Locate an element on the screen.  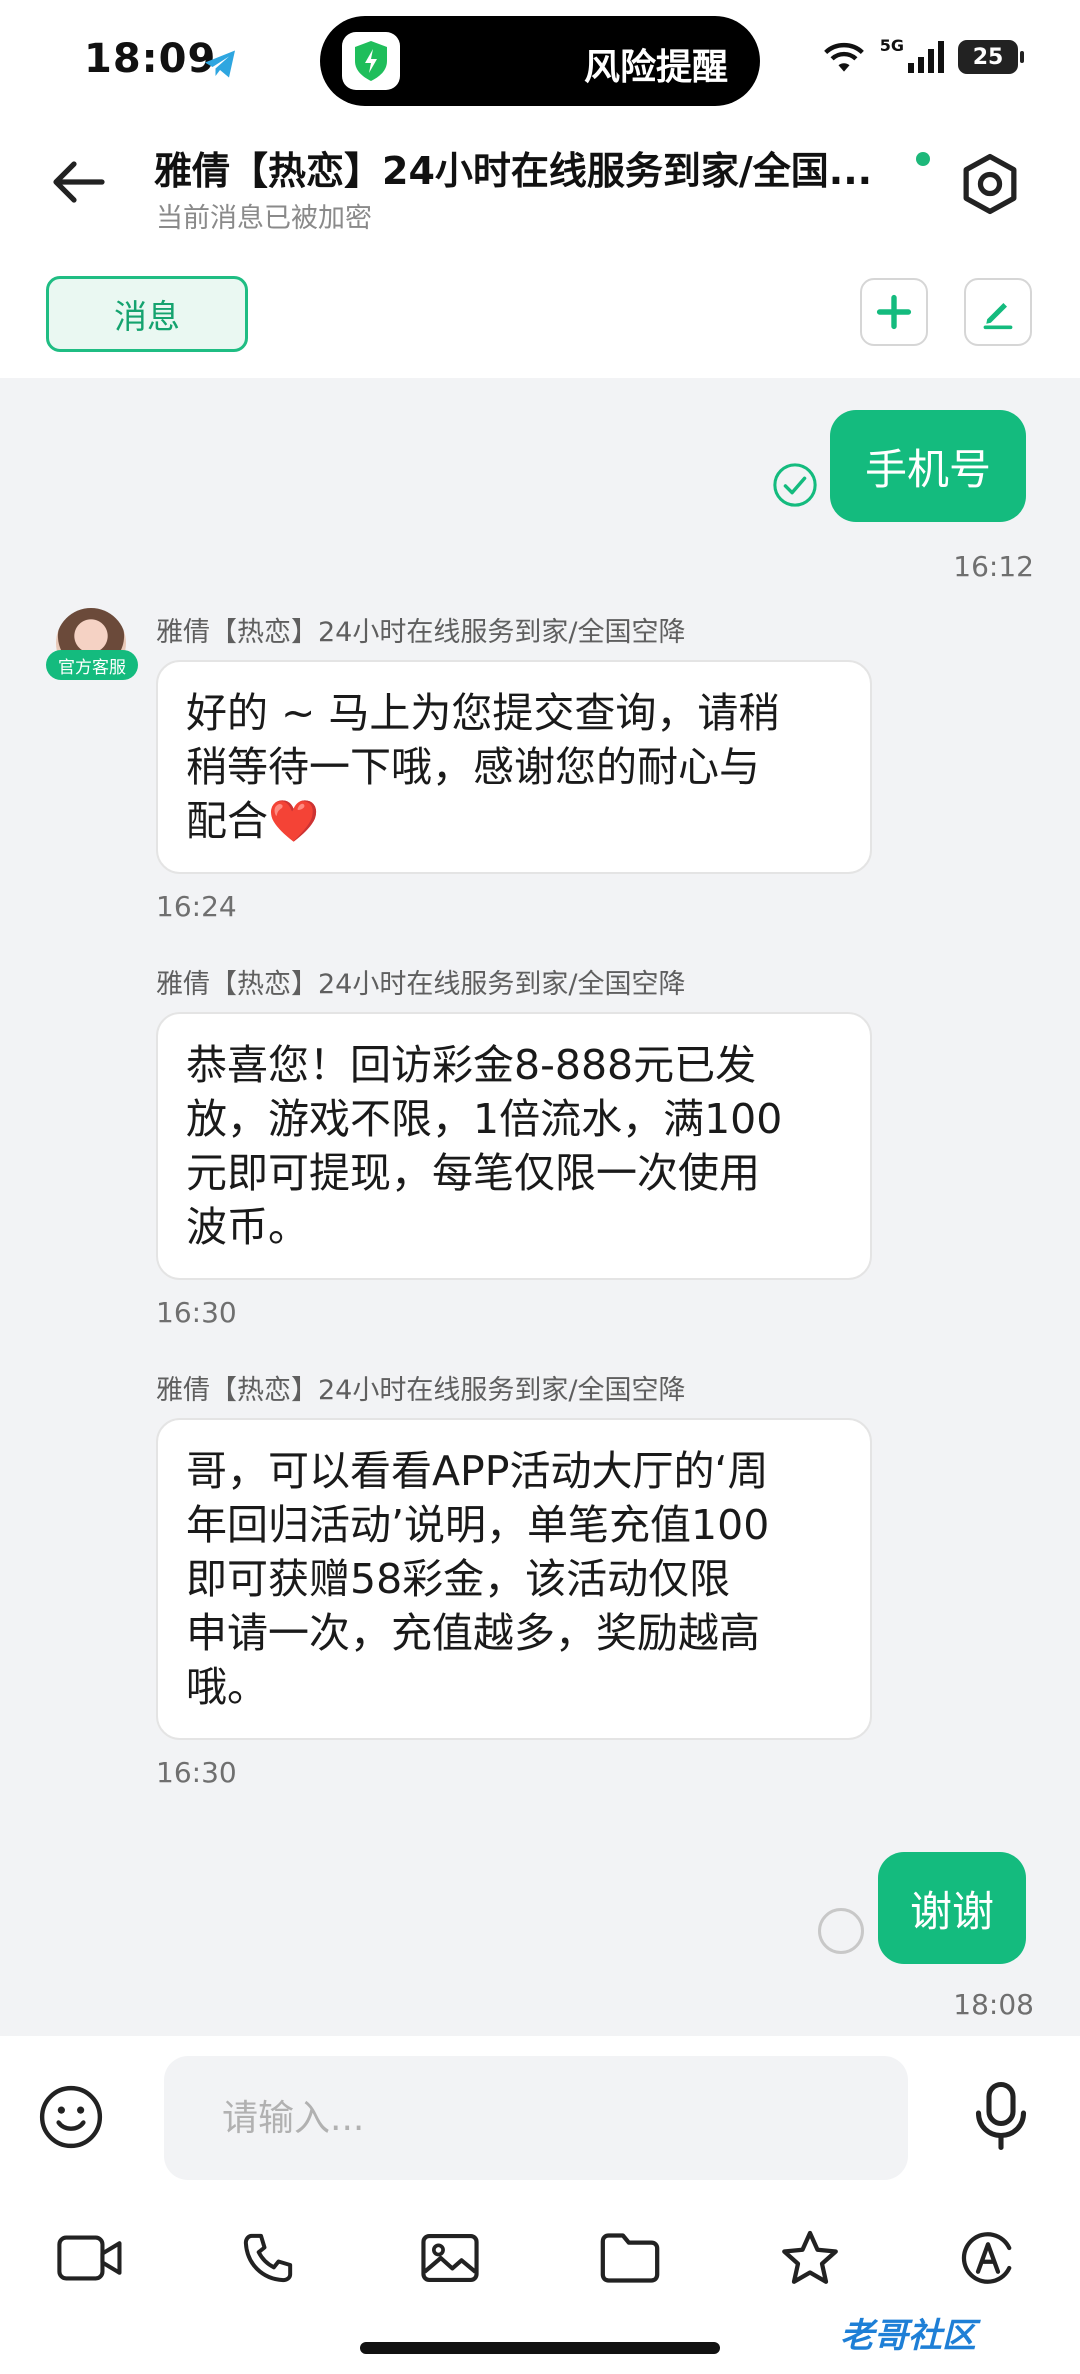
image-icon is located at coordinates (450, 2258).